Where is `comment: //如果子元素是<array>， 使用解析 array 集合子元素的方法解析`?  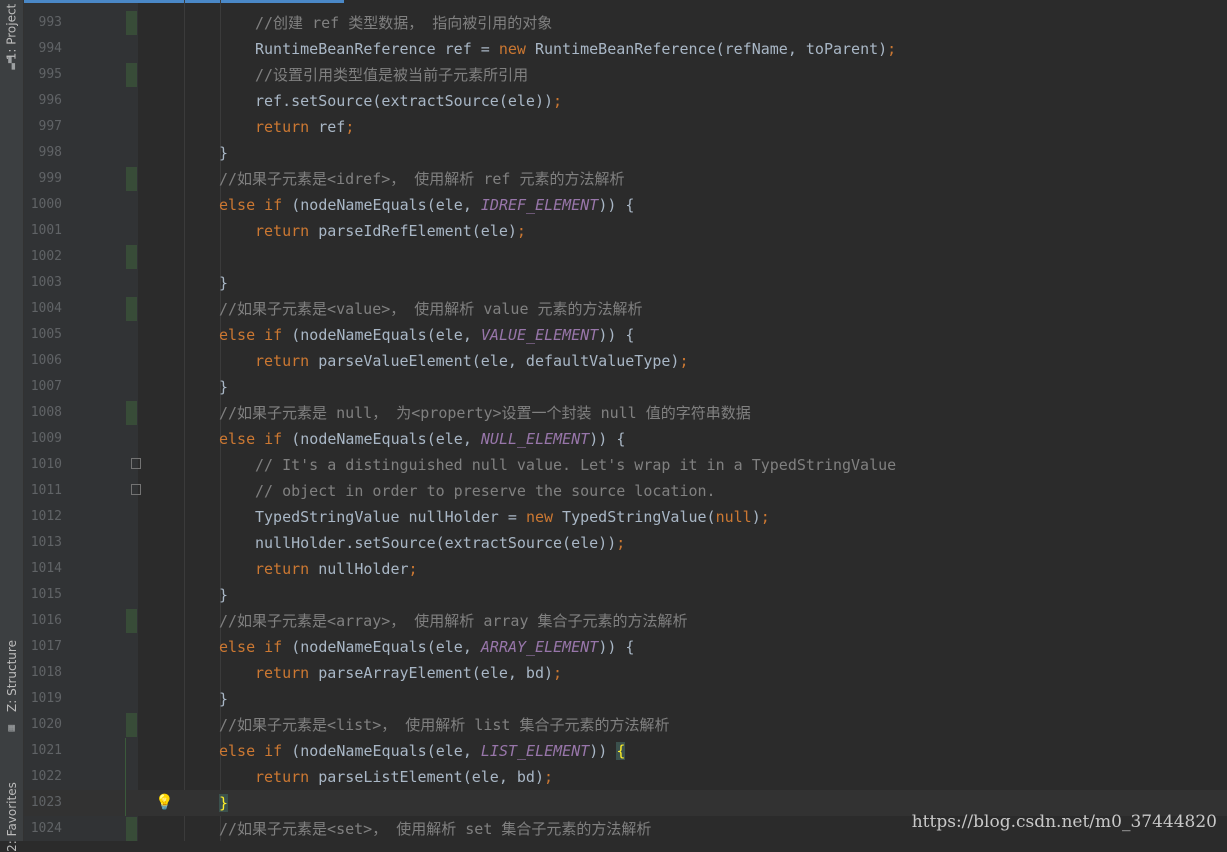
comment: //如果子元素是<array>， 使用解析 array 集合子元素的方法解析 is located at coordinates (453, 621).